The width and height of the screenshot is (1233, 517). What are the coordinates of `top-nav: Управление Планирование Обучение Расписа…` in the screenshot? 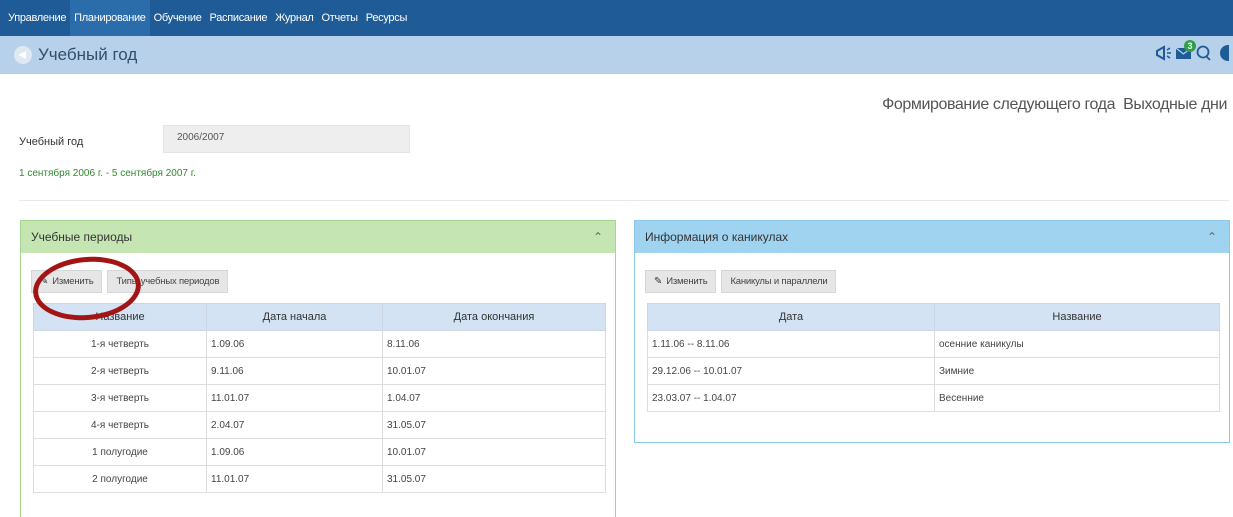 It's located at (616, 18).